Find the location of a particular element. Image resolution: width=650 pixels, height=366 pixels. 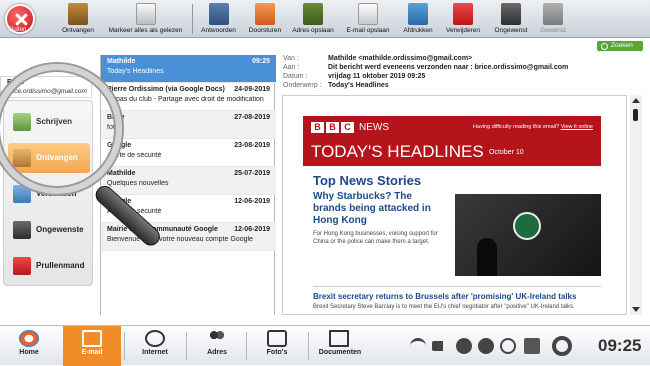

toolbar-save-address-button: Adres opslaan is located at coordinates (313, 20).